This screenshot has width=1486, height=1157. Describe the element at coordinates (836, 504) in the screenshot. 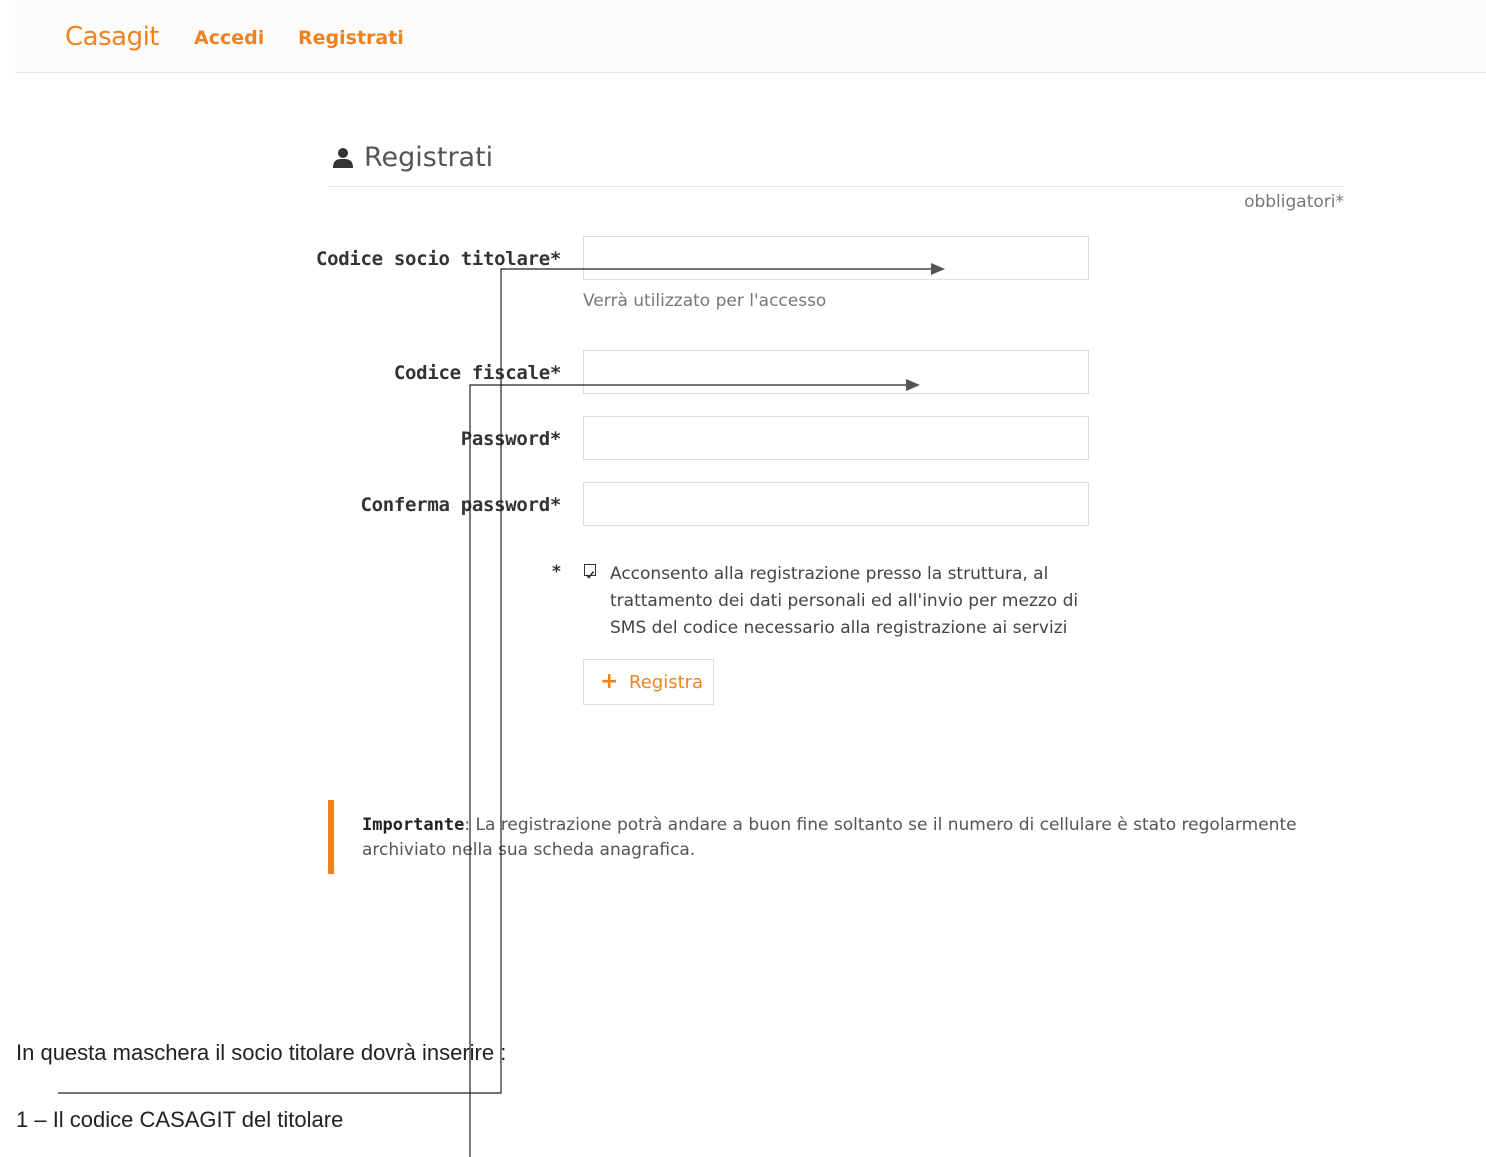

I see `confirm-password-input` at that location.